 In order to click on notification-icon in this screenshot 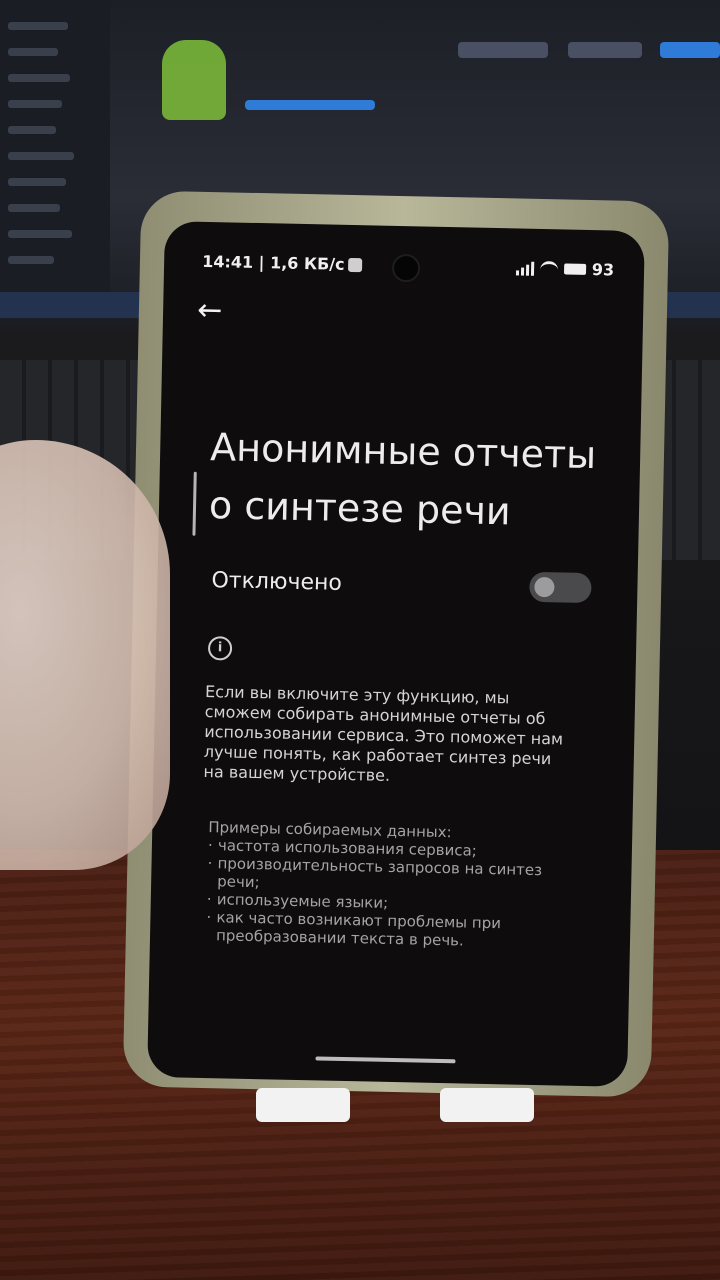, I will do `click(355, 265)`.